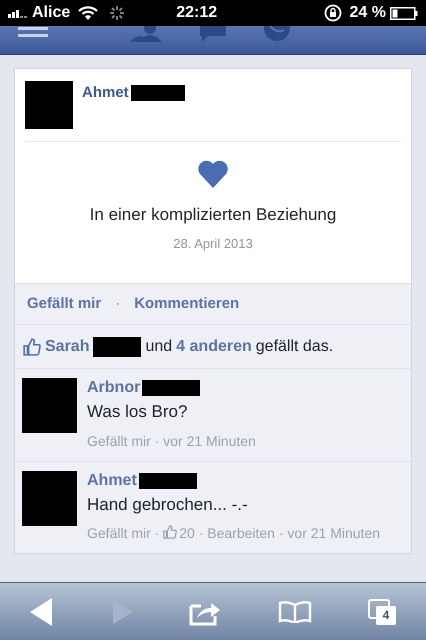  Describe the element at coordinates (213, 174) in the screenshot. I see `heart-icon` at that location.